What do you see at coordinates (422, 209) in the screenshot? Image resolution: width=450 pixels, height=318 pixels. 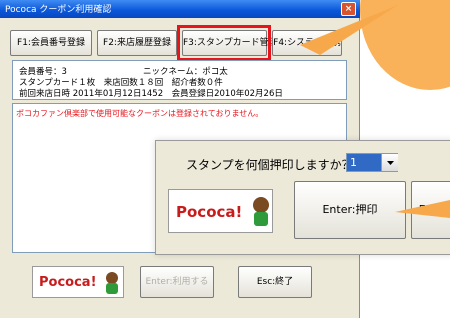 I see `callout-arrow-right` at bounding box center [422, 209].